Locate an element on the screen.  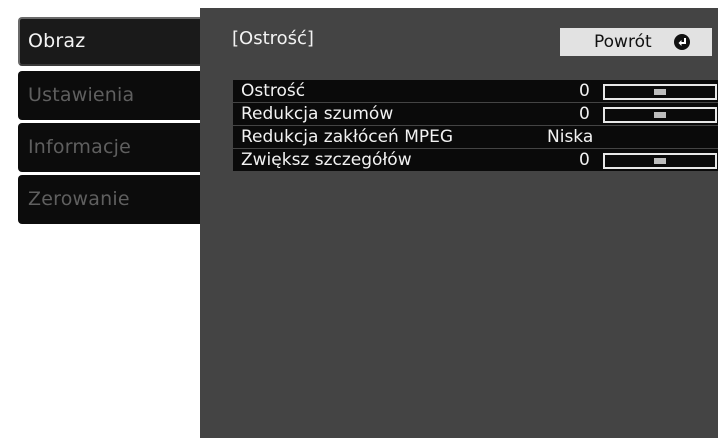
setting-label: Ostrość is located at coordinates (273, 91).